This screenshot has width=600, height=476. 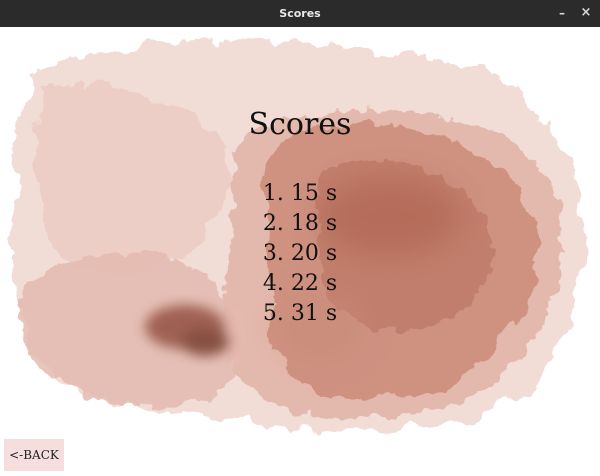 What do you see at coordinates (34, 455) in the screenshot?
I see `back-button: <-BACK` at bounding box center [34, 455].